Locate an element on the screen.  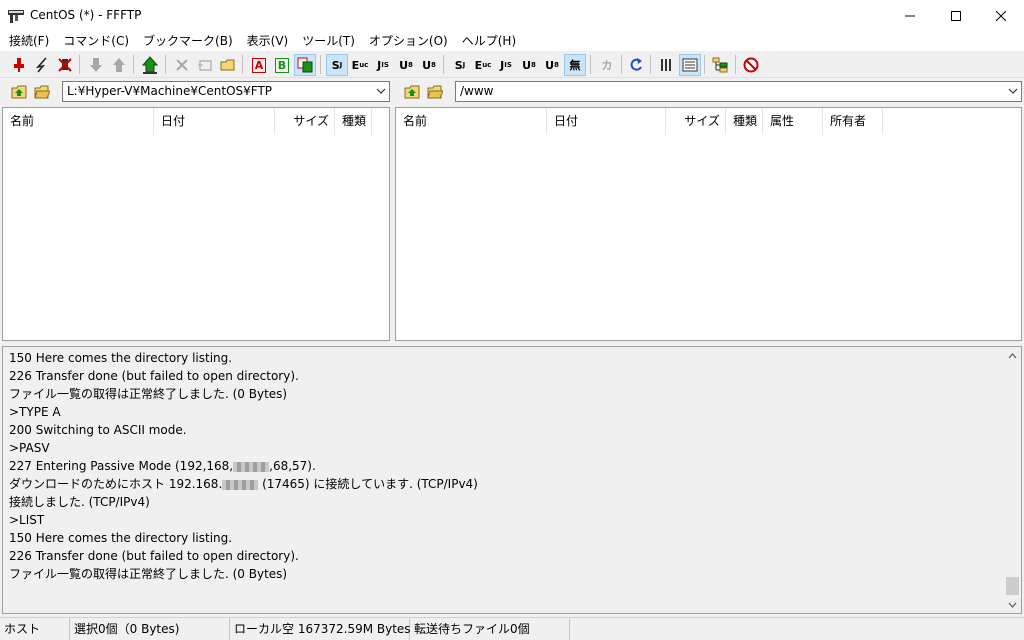
kanji-none-button: 無 is located at coordinates (575, 65).